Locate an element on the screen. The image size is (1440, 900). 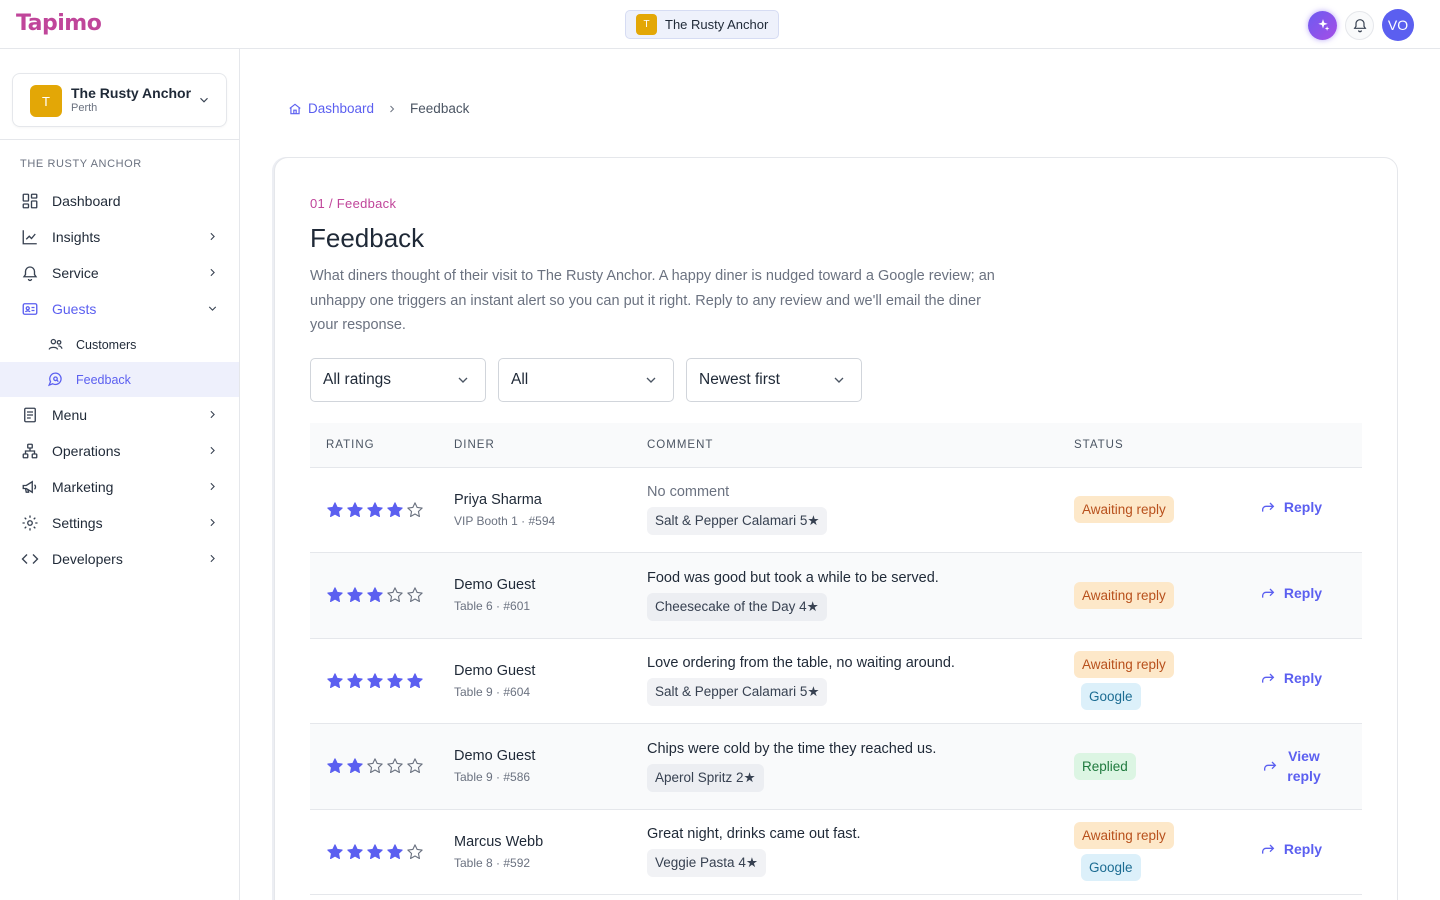
diner-name: Marcus Webb is located at coordinates (499, 841).